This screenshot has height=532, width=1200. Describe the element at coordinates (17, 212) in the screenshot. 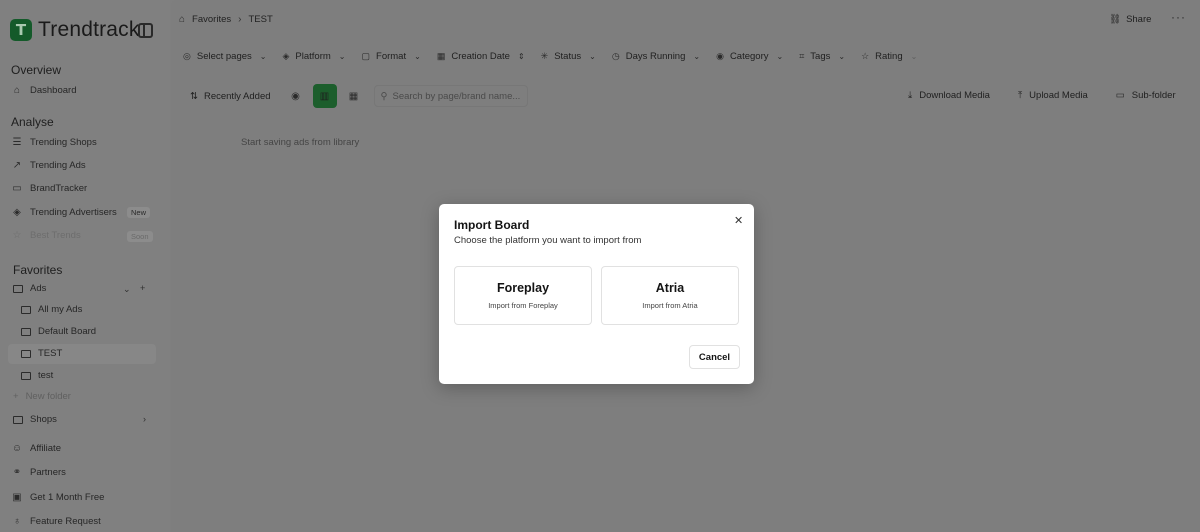

I see `layers-icon: ◈` at that location.